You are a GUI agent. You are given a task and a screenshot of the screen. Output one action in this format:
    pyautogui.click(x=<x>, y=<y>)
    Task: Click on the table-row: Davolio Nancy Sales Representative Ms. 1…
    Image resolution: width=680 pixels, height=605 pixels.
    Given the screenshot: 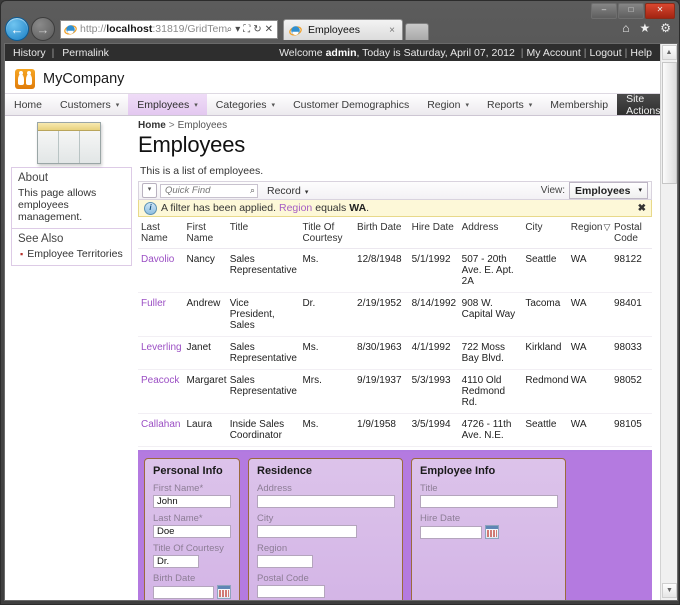 What is the action you would take?
    pyautogui.click(x=395, y=270)
    